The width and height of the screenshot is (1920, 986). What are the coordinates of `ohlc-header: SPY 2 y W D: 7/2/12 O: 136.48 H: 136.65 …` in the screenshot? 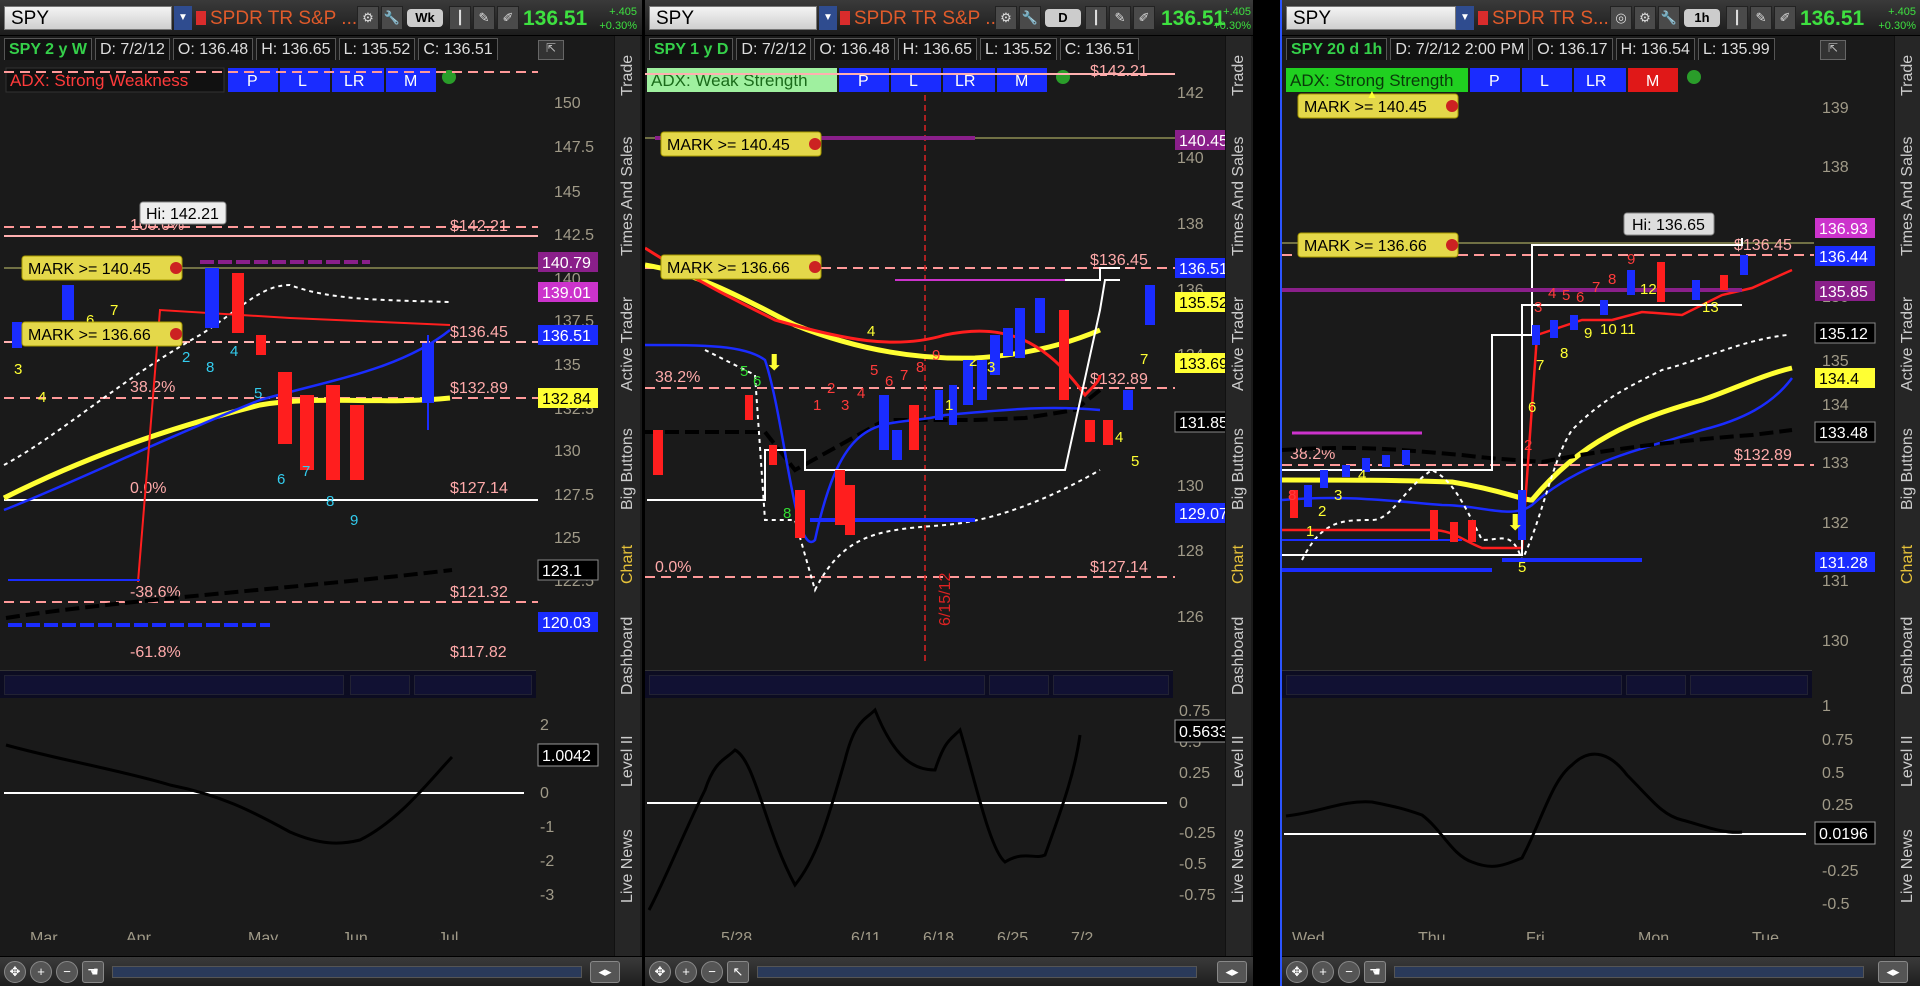 It's located at (251, 50).